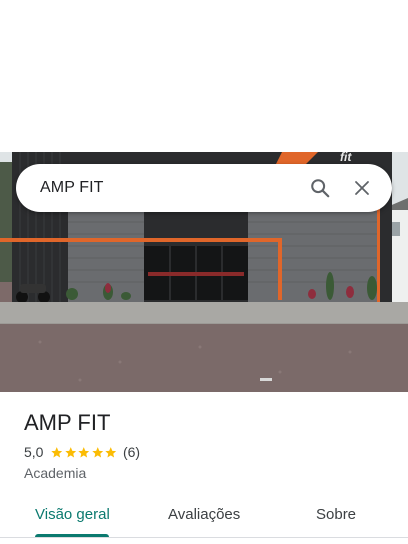 This screenshot has height=544, width=408. Describe the element at coordinates (131, 452) in the screenshot. I see `review-count: (6)` at that location.